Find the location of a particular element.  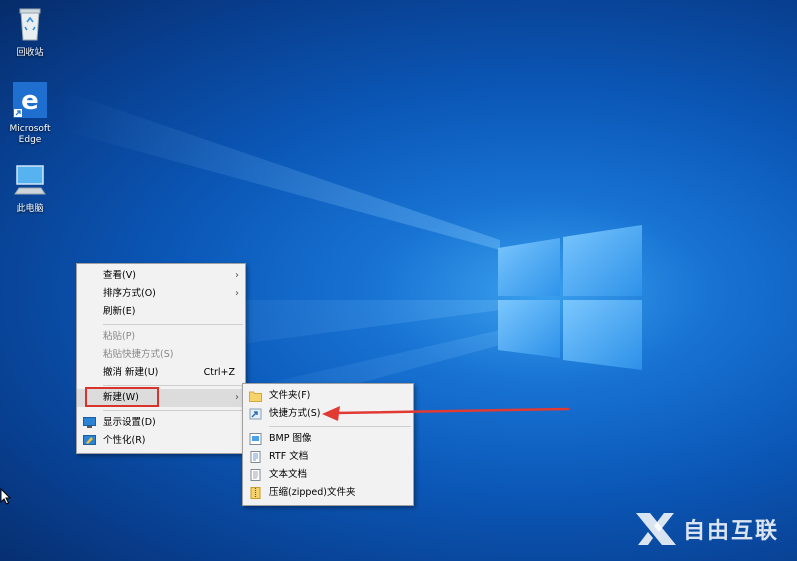

watermark: 自由互联 is located at coordinates (706, 529).